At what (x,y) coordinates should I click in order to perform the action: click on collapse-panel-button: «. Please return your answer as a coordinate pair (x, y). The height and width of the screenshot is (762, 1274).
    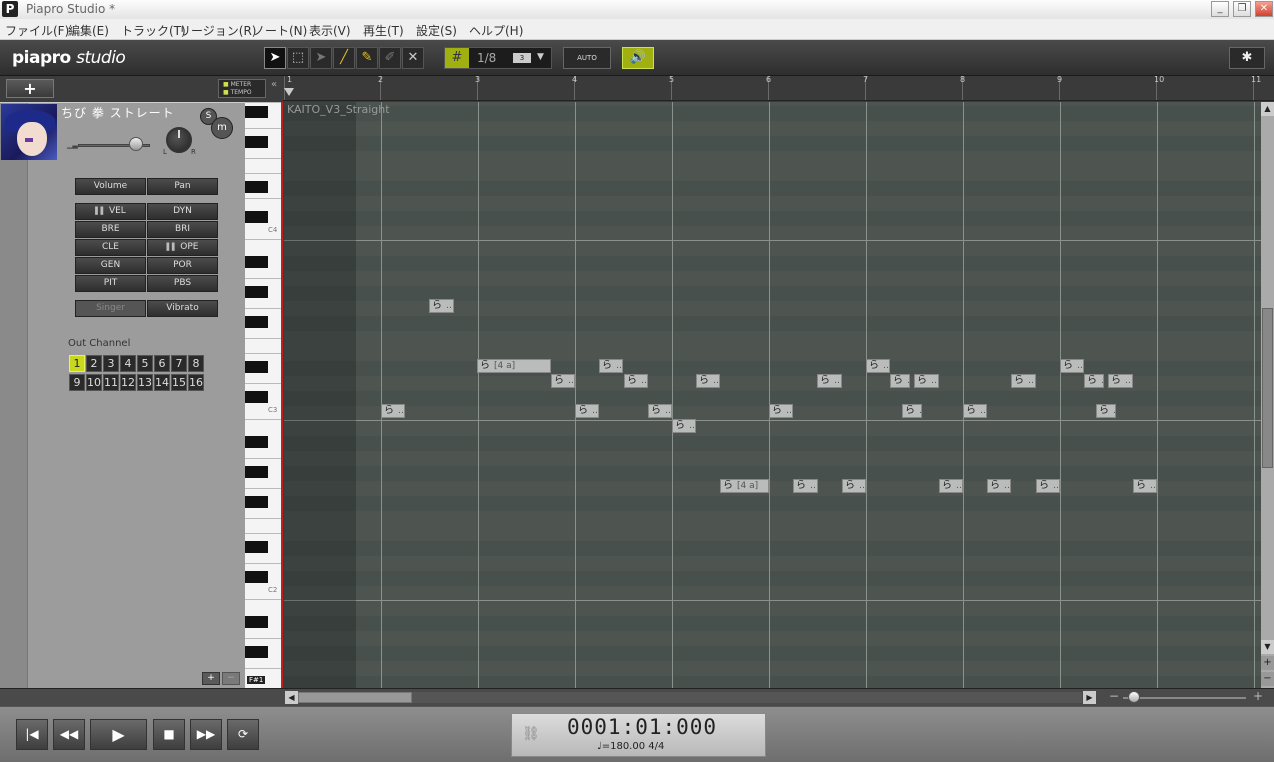
    Looking at the image, I should click on (274, 84).